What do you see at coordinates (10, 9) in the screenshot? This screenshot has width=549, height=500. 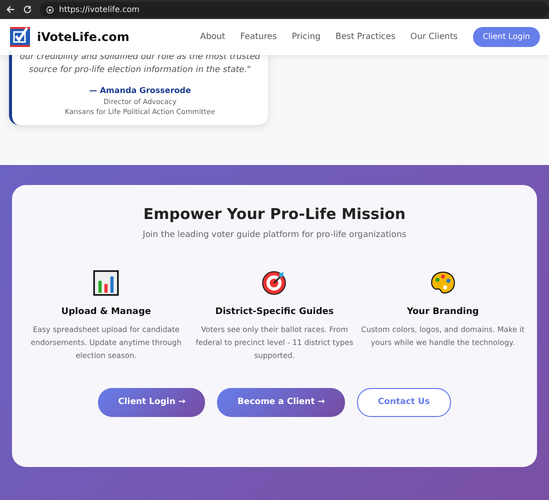 I see `back-icon` at bounding box center [10, 9].